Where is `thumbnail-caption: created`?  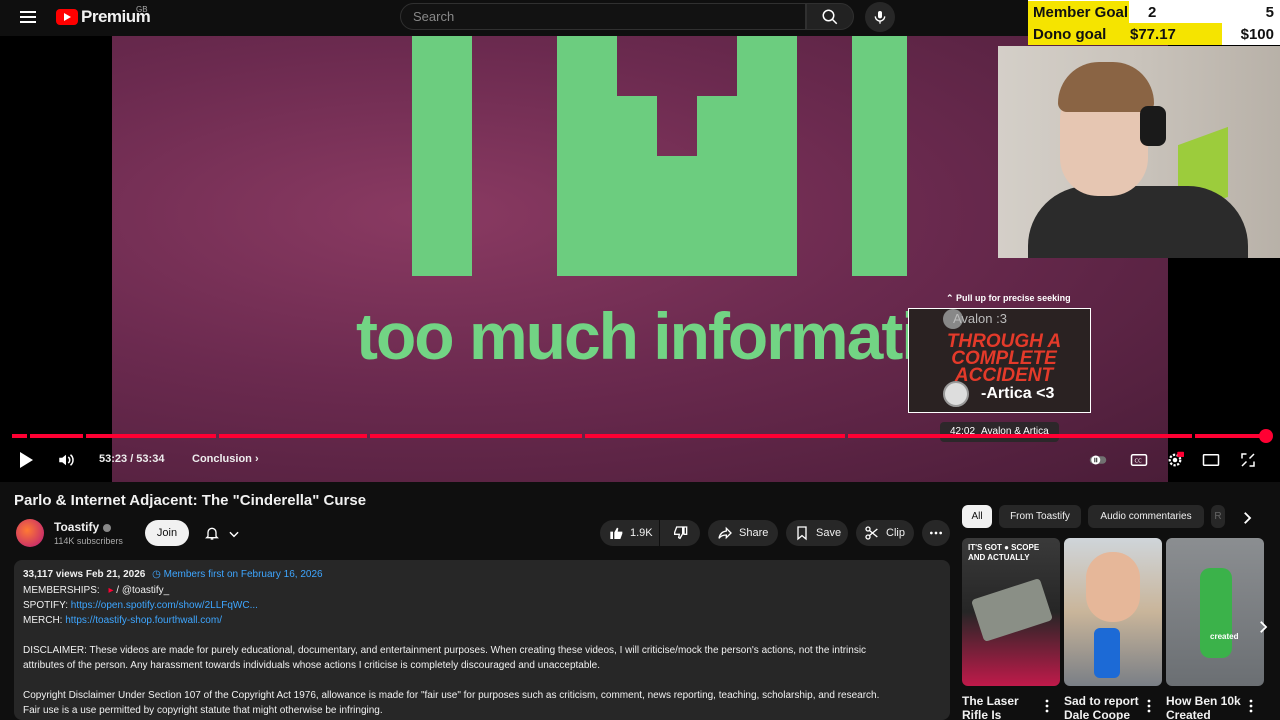
thumbnail-caption: created is located at coordinates (1224, 636).